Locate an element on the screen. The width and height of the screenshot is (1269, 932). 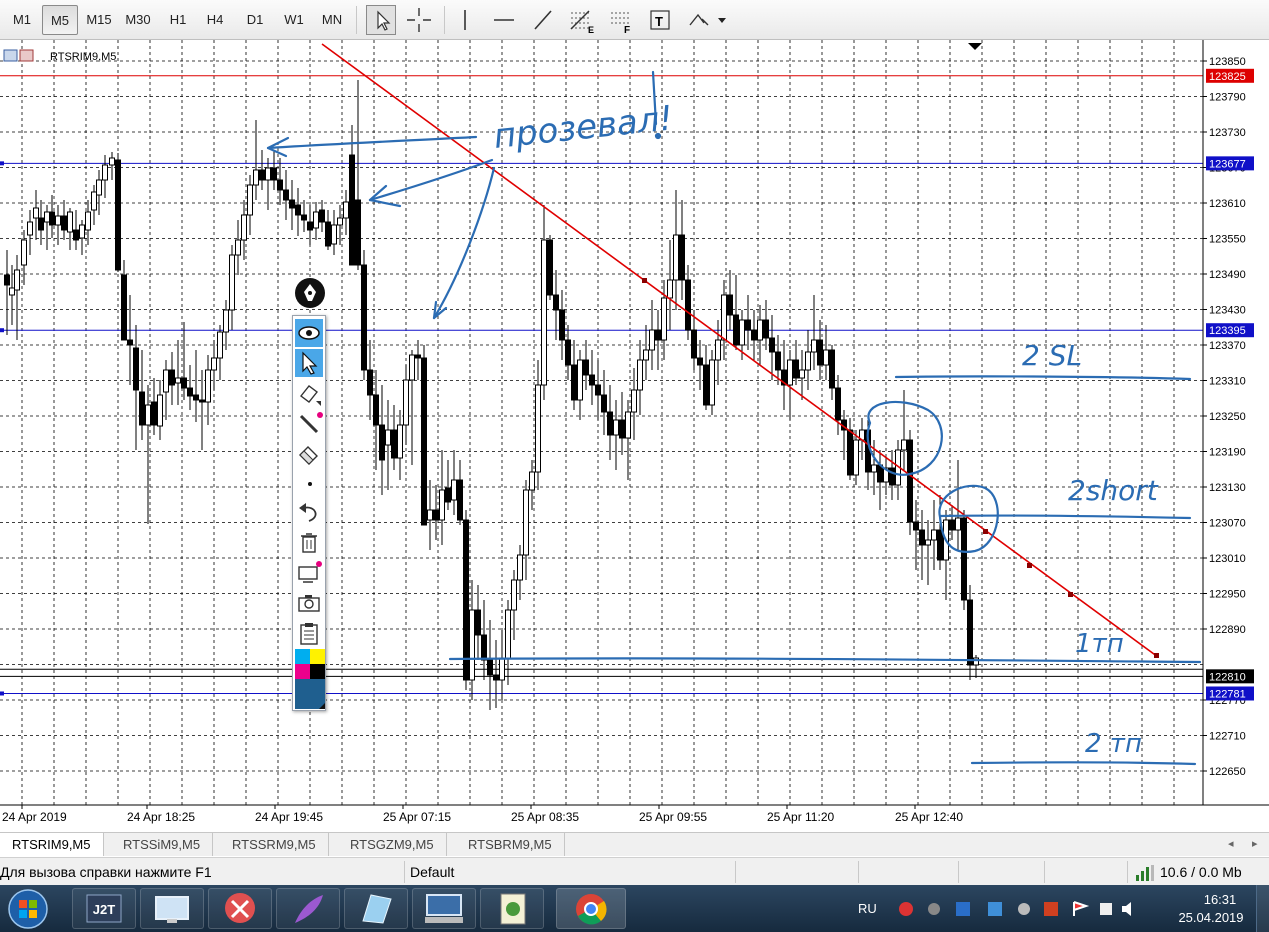
current-color-swatch is located at coordinates (310, 694).